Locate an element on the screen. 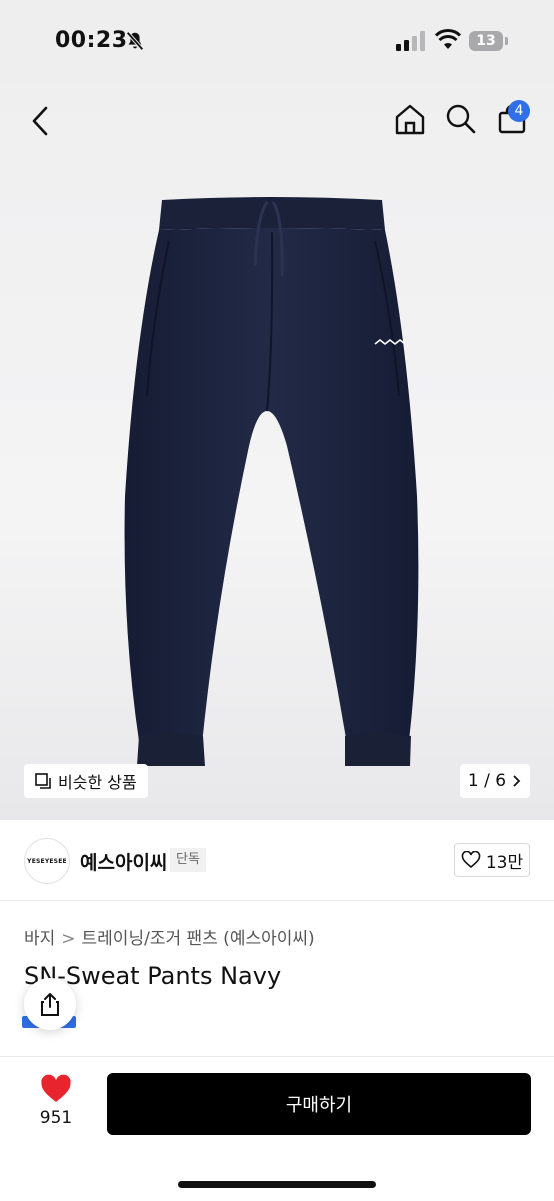 Image resolution: width=554 pixels, height=1201 pixels. battery-indicator: 13 is located at coordinates (486, 41).